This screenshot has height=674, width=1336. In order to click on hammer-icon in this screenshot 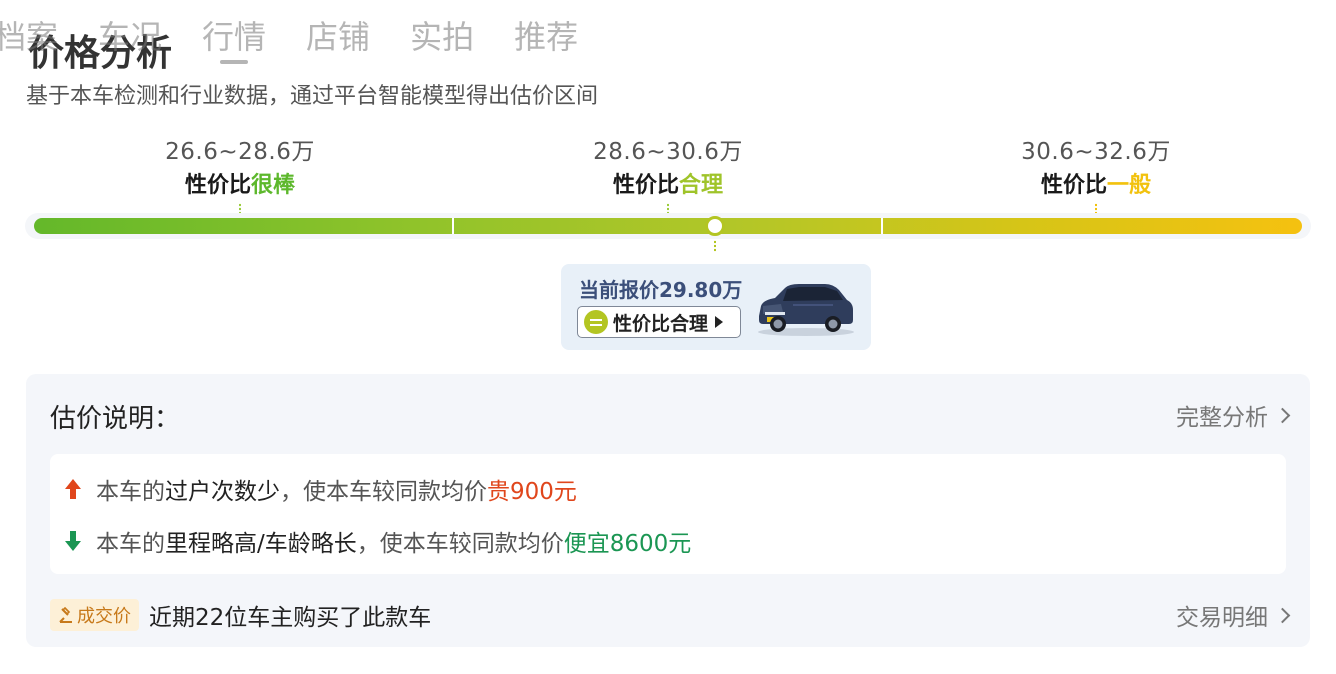, I will do `click(65, 614)`.